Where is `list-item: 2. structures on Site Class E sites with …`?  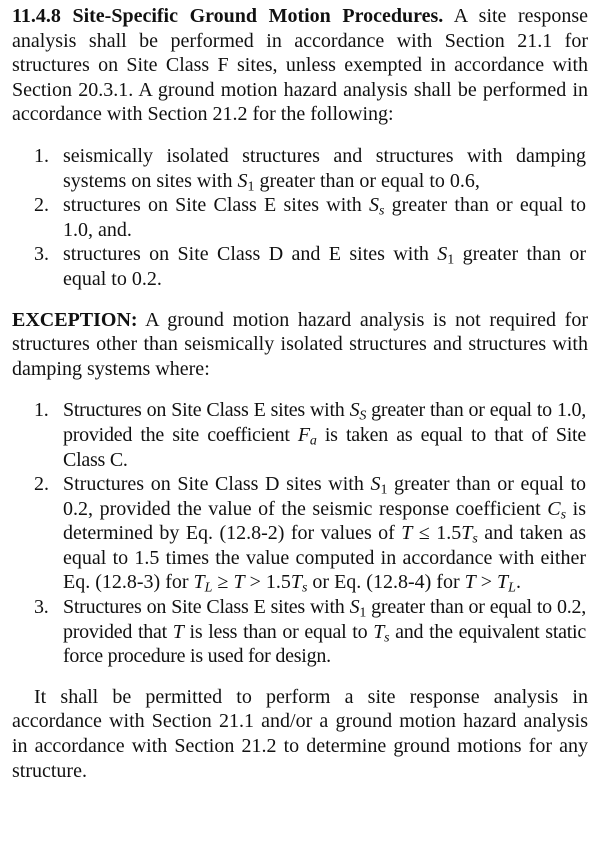
list-item: 2. structures on Site Class E sites with … is located at coordinates (310, 217).